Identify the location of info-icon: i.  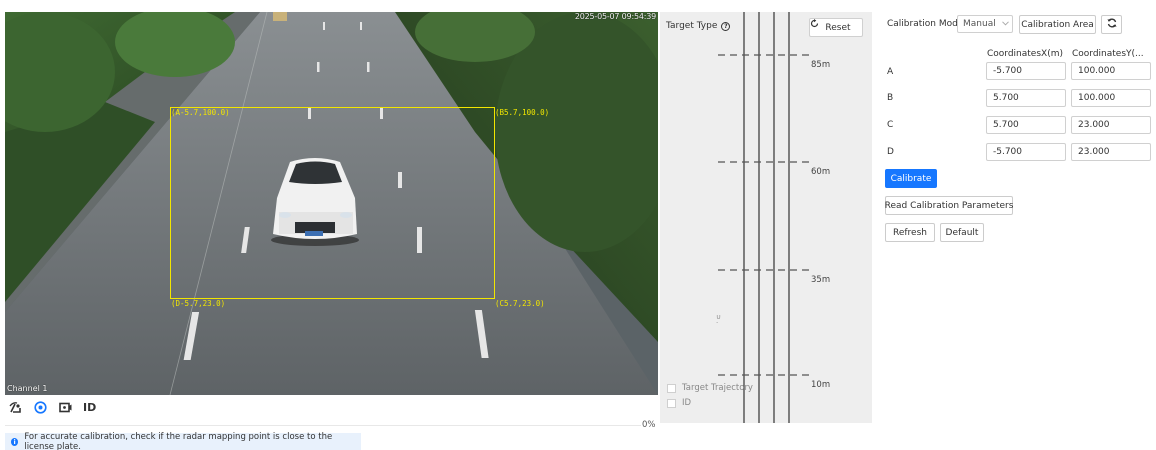
(15, 441).